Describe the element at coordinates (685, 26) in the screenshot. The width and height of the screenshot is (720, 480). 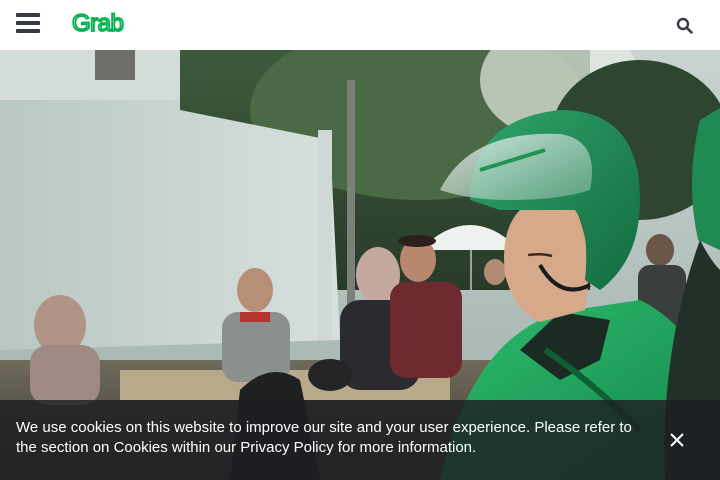
I see `search-icon` at that location.